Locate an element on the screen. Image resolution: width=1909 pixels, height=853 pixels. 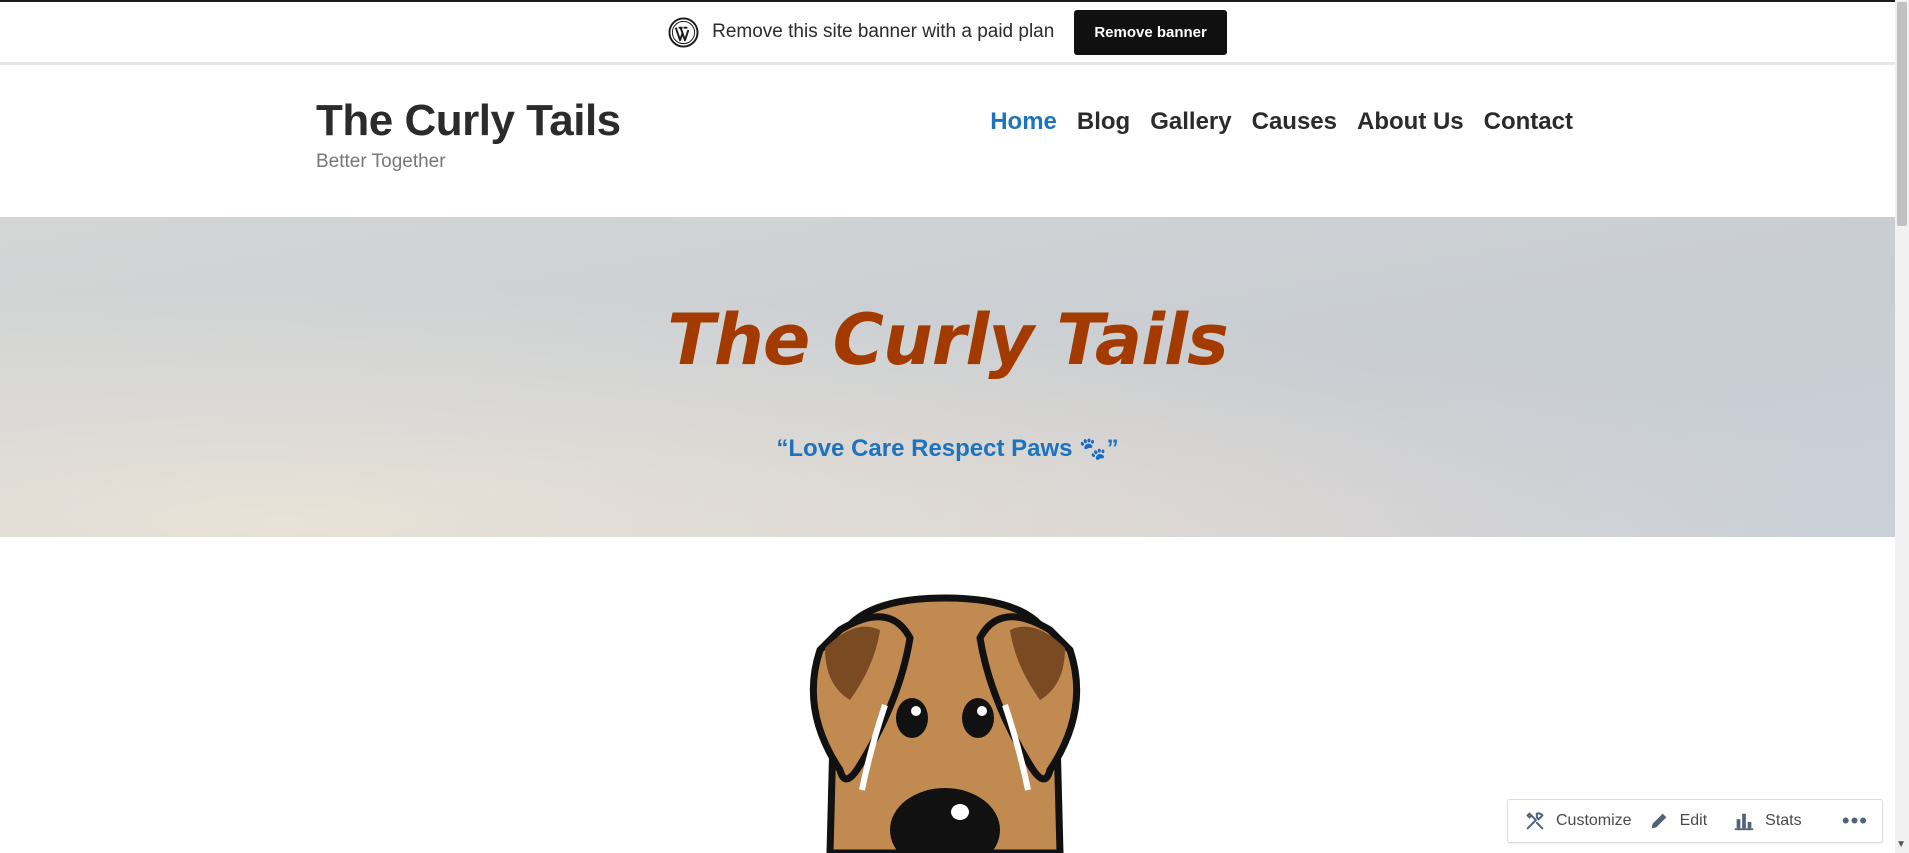
nav-item-causes: Causes is located at coordinates (1294, 122).